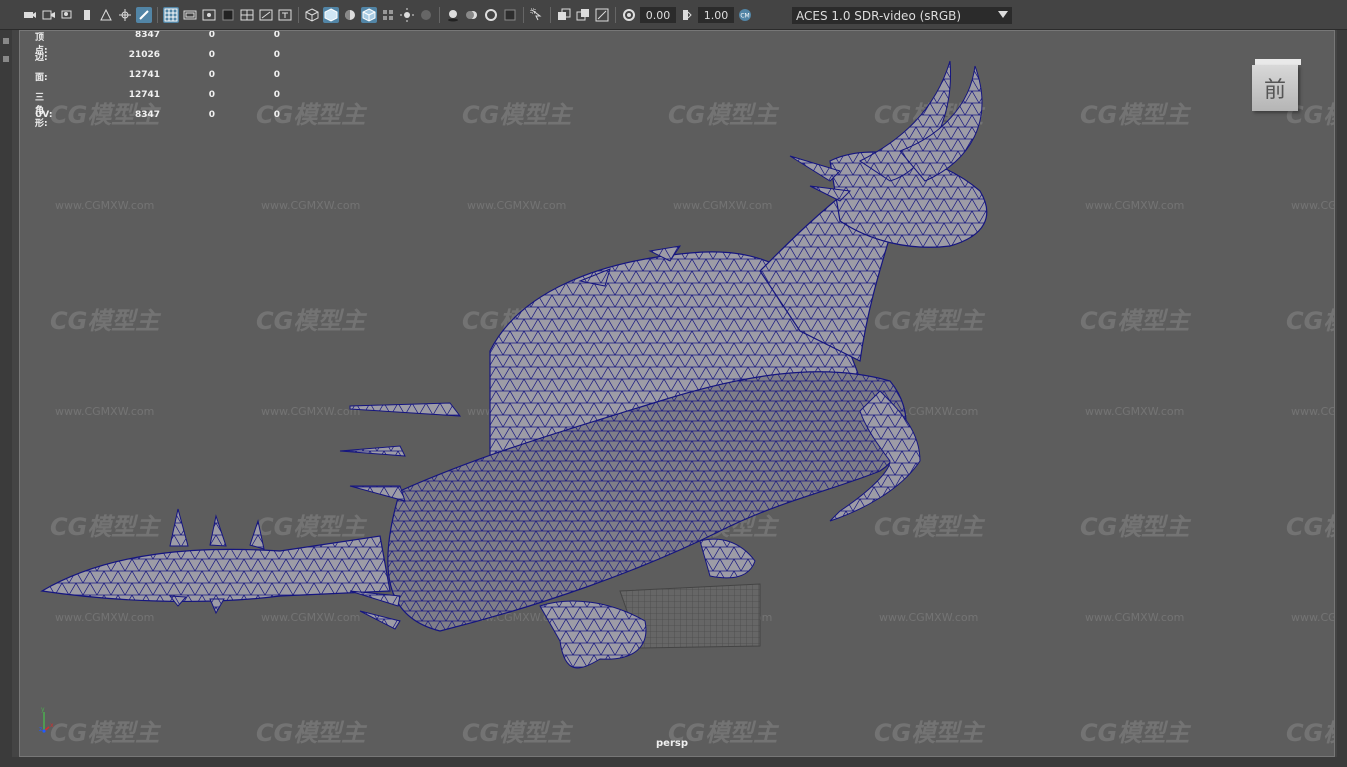  I want to click on resolution-gate-icon, so click(209, 15).